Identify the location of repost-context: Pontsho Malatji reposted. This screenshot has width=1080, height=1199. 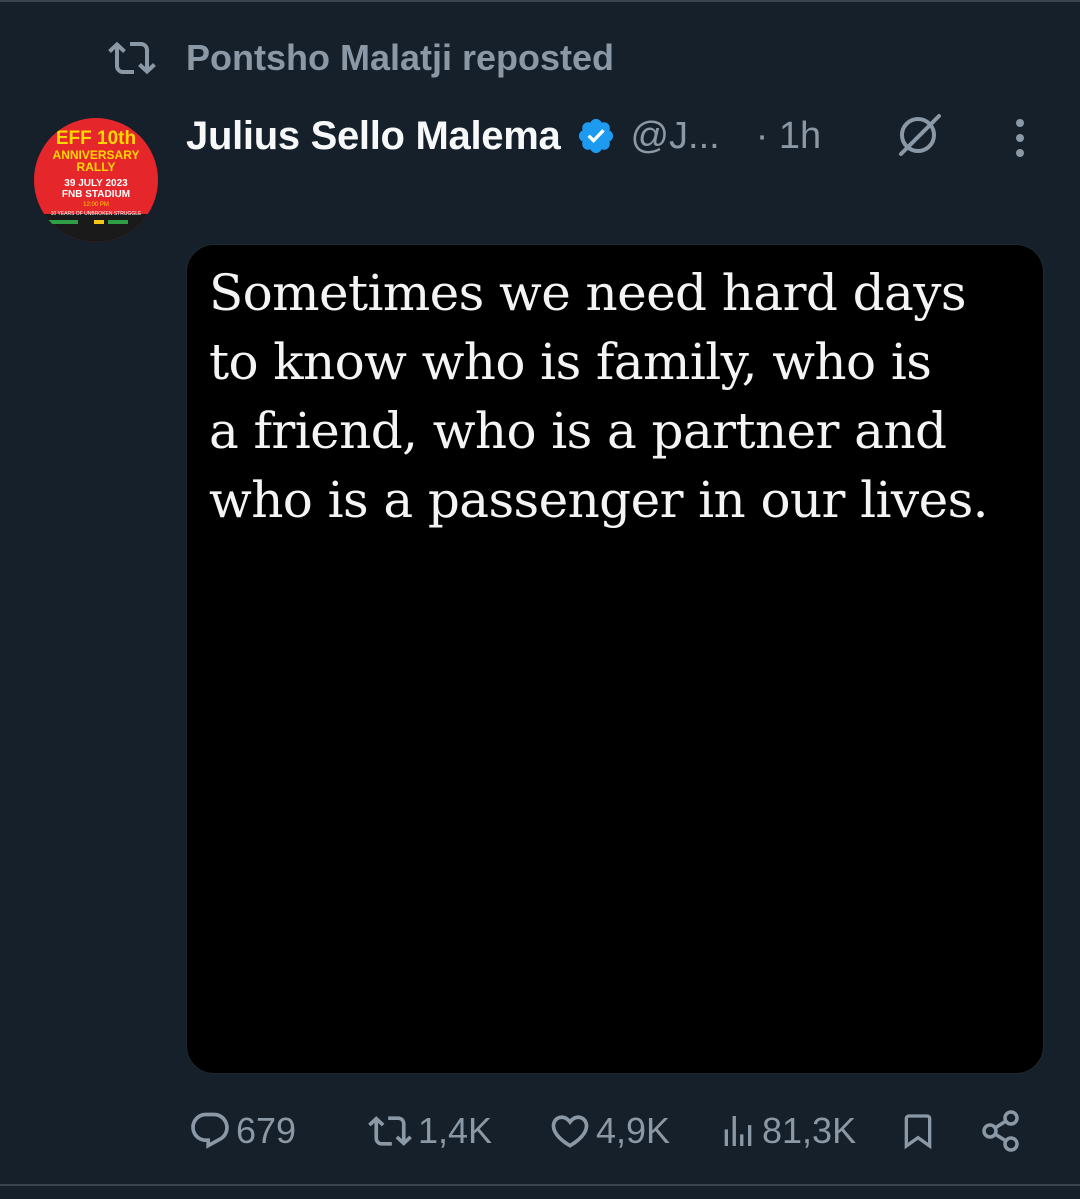
(361, 58).